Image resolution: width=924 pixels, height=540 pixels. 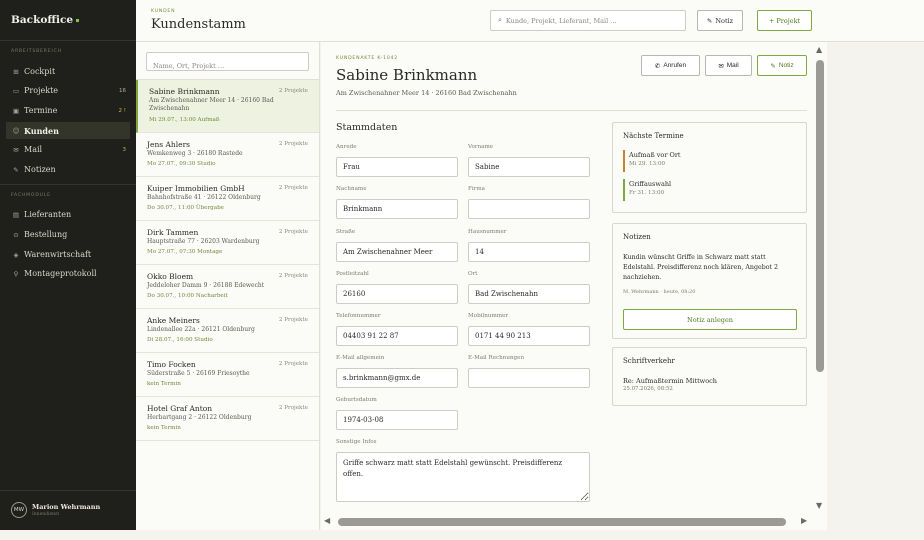 I want to click on sidebar-item-lieferanten: ▤ Lieferanten, so click(x=68, y=214).